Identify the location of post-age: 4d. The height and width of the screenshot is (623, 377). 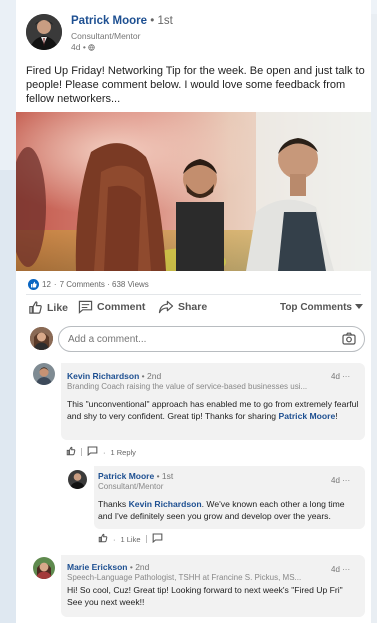
(76, 47).